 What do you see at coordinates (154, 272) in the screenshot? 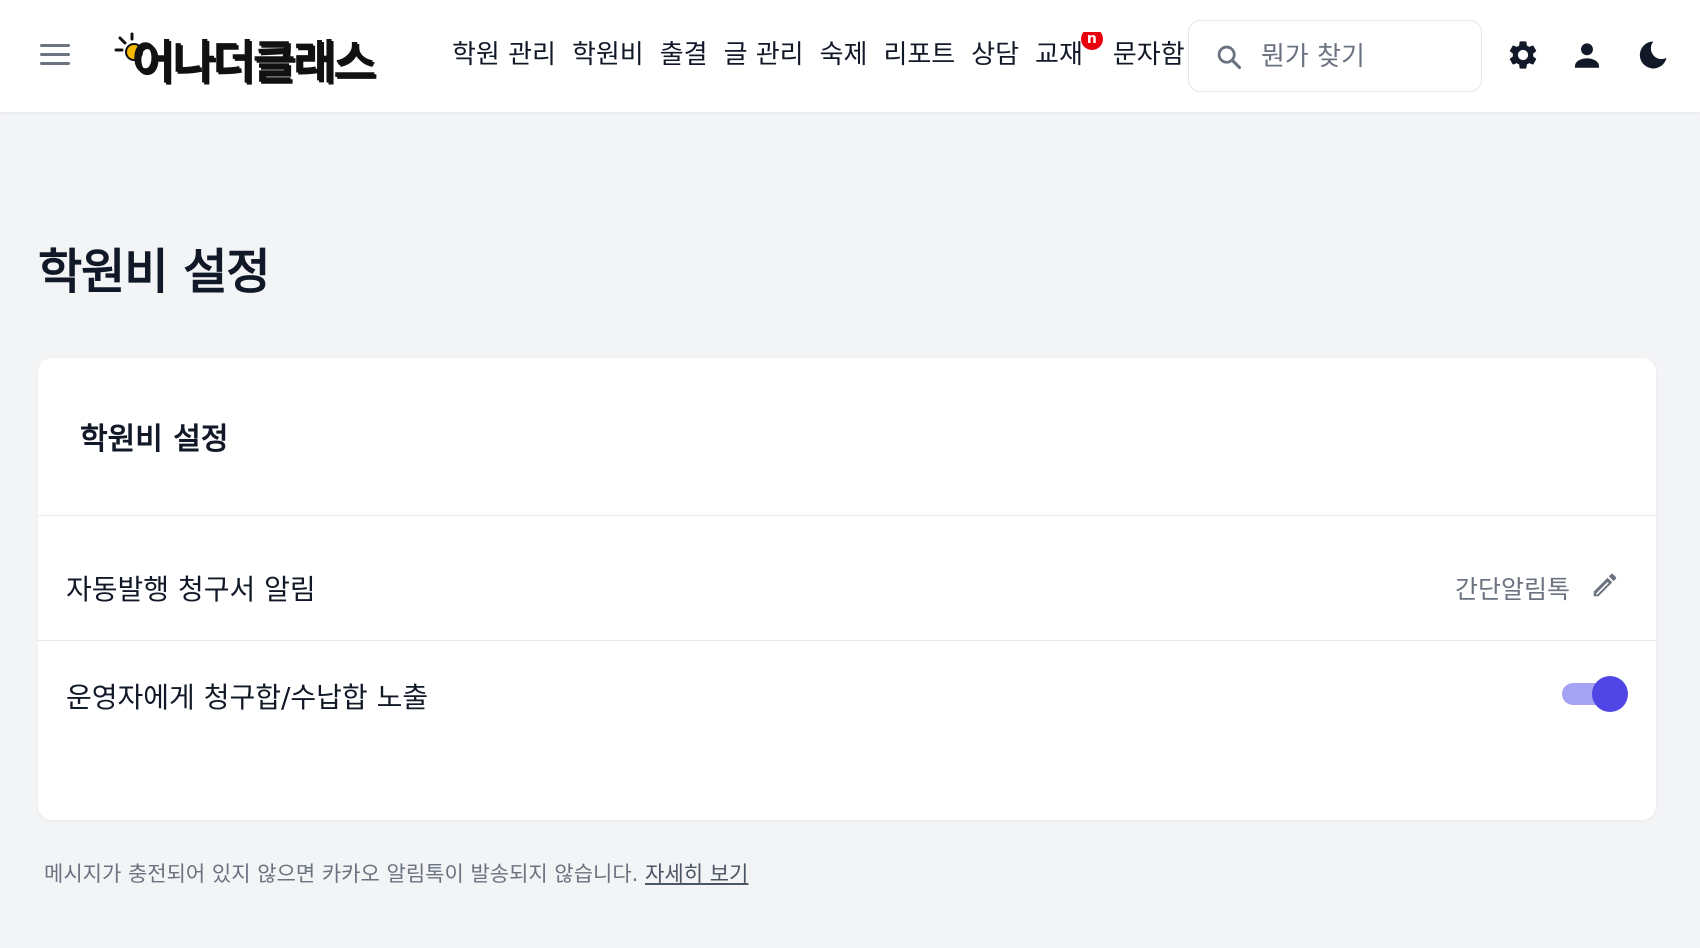
I see `page-title: 학원비 설정` at bounding box center [154, 272].